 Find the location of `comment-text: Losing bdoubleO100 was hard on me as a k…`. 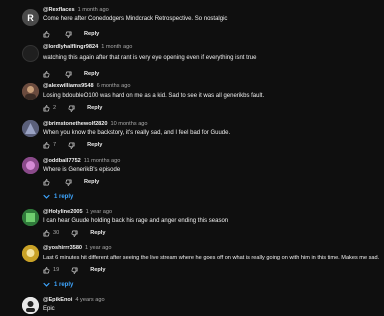

comment-text: Losing bdoubleO100 was hard on me as a k… is located at coordinates (154, 96).